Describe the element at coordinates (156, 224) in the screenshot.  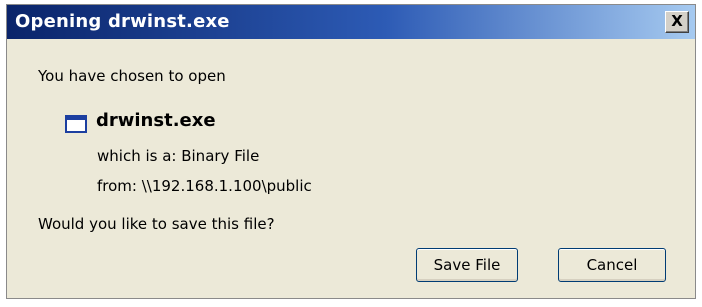
I see `save-question: Would you like to save this file?` at that location.